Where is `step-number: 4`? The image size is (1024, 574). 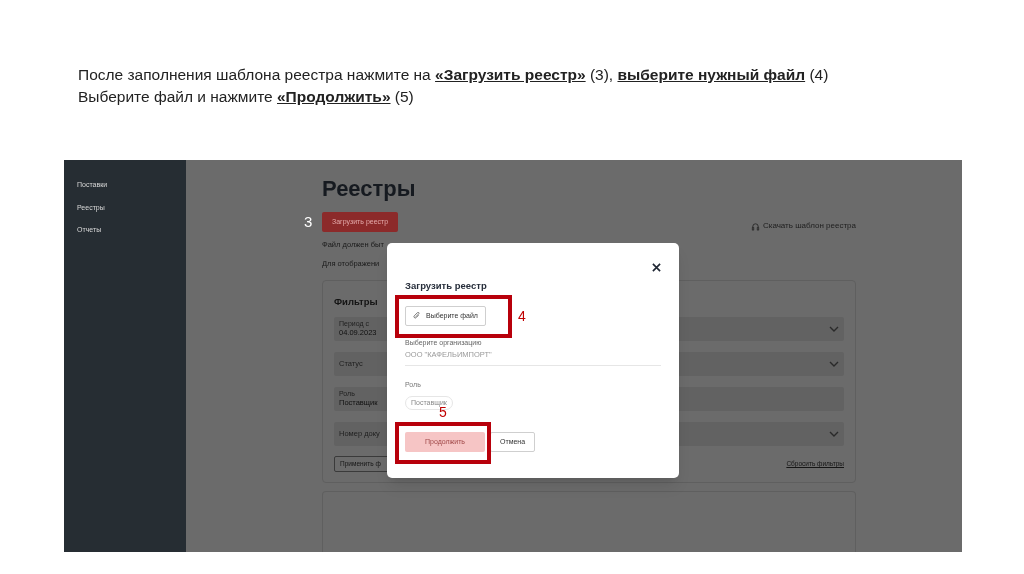 step-number: 4 is located at coordinates (522, 317).